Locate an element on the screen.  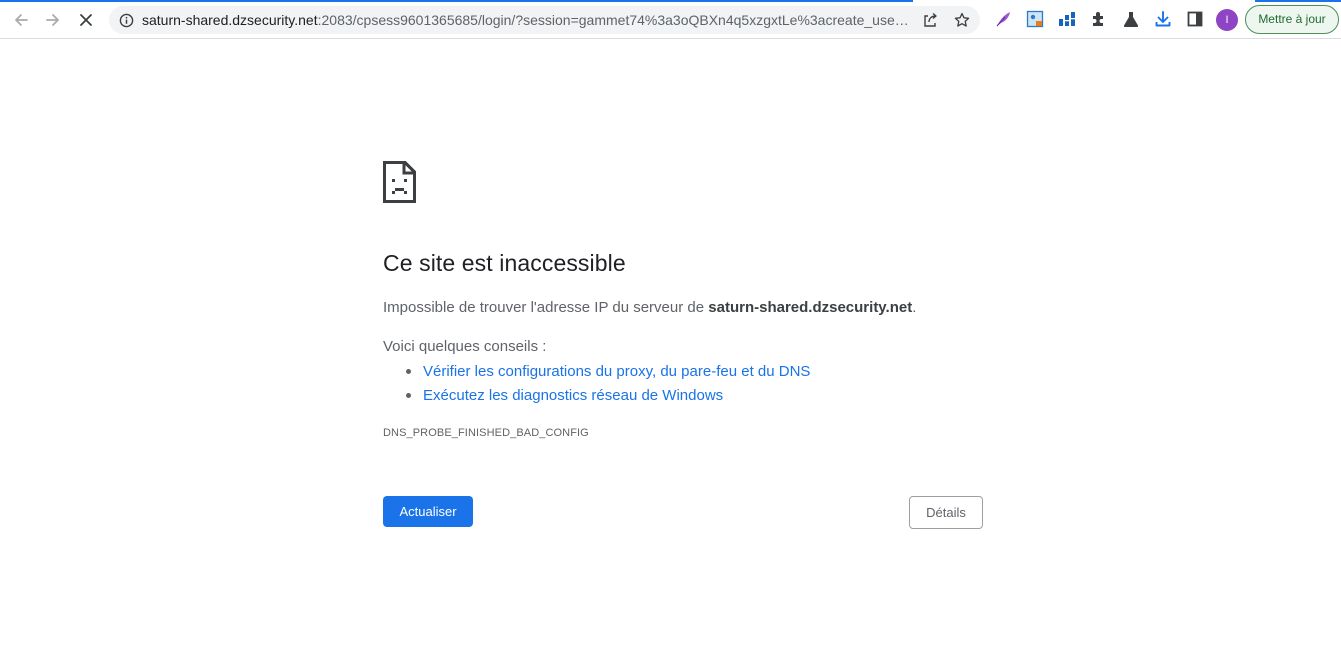
site-info-icon is located at coordinates (126, 20).